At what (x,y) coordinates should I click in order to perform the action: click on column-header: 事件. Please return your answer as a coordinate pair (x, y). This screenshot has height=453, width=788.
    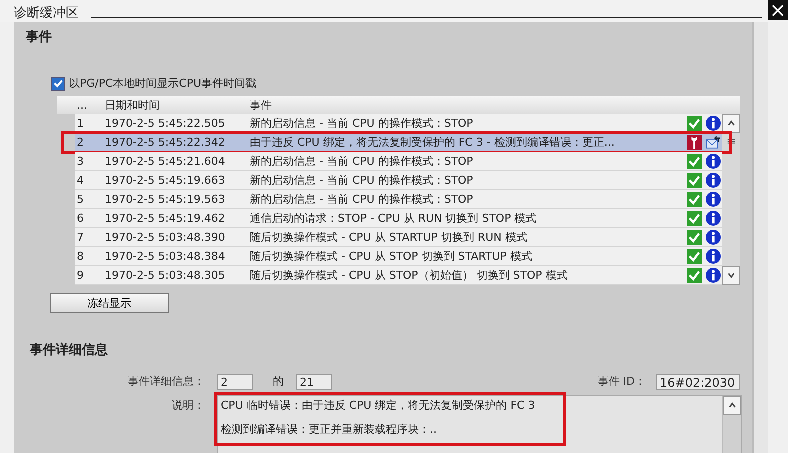
    Looking at the image, I should click on (464, 105).